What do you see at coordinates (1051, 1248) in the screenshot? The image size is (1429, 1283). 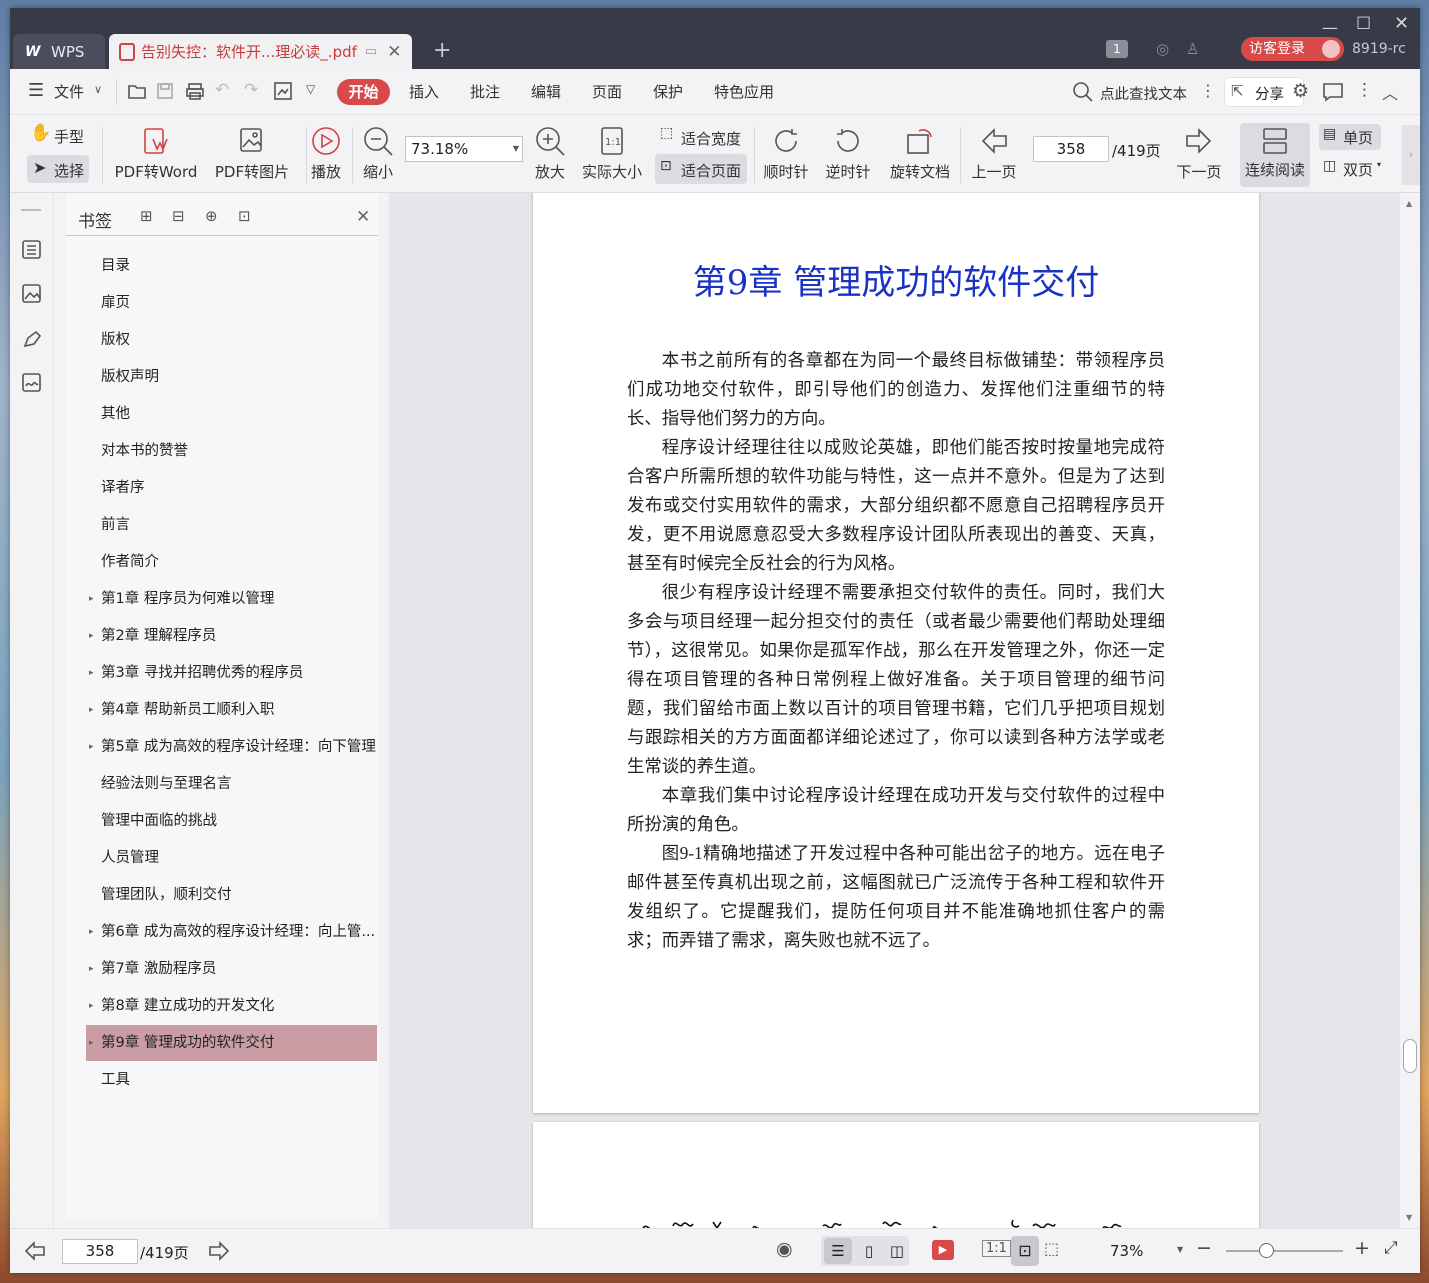 I see `fit-width-status-icon: ⬚` at bounding box center [1051, 1248].